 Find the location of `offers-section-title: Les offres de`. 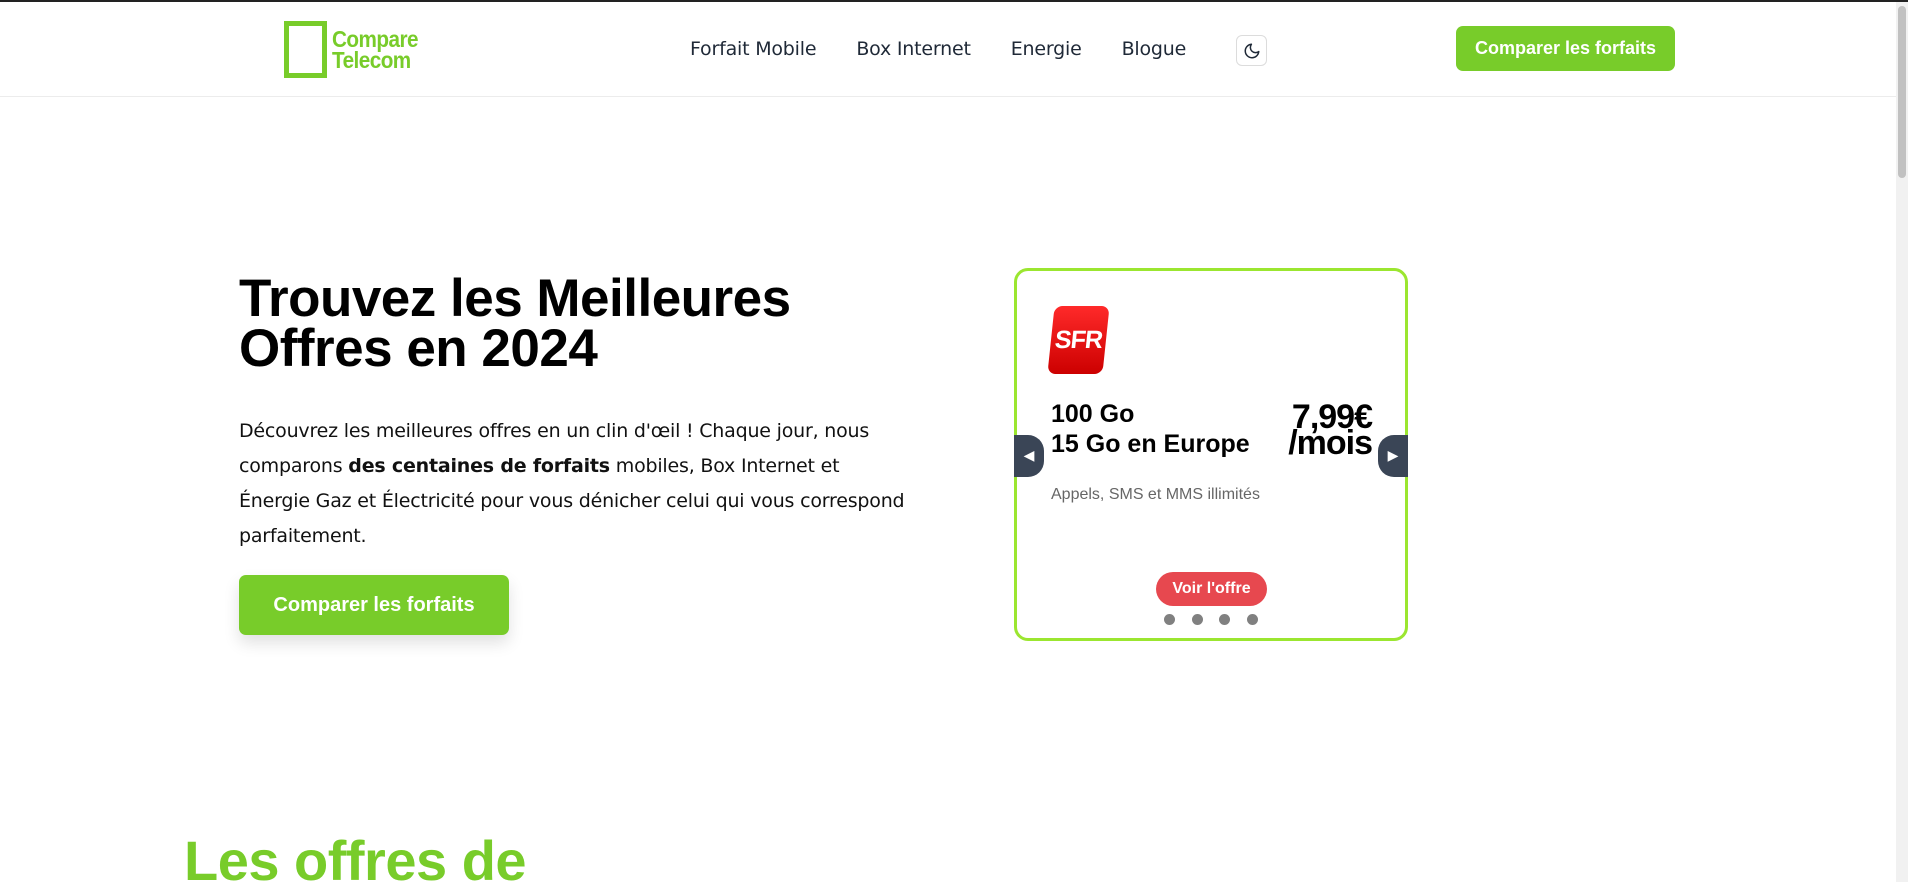

offers-section-title: Les offres de is located at coordinates (355, 855).